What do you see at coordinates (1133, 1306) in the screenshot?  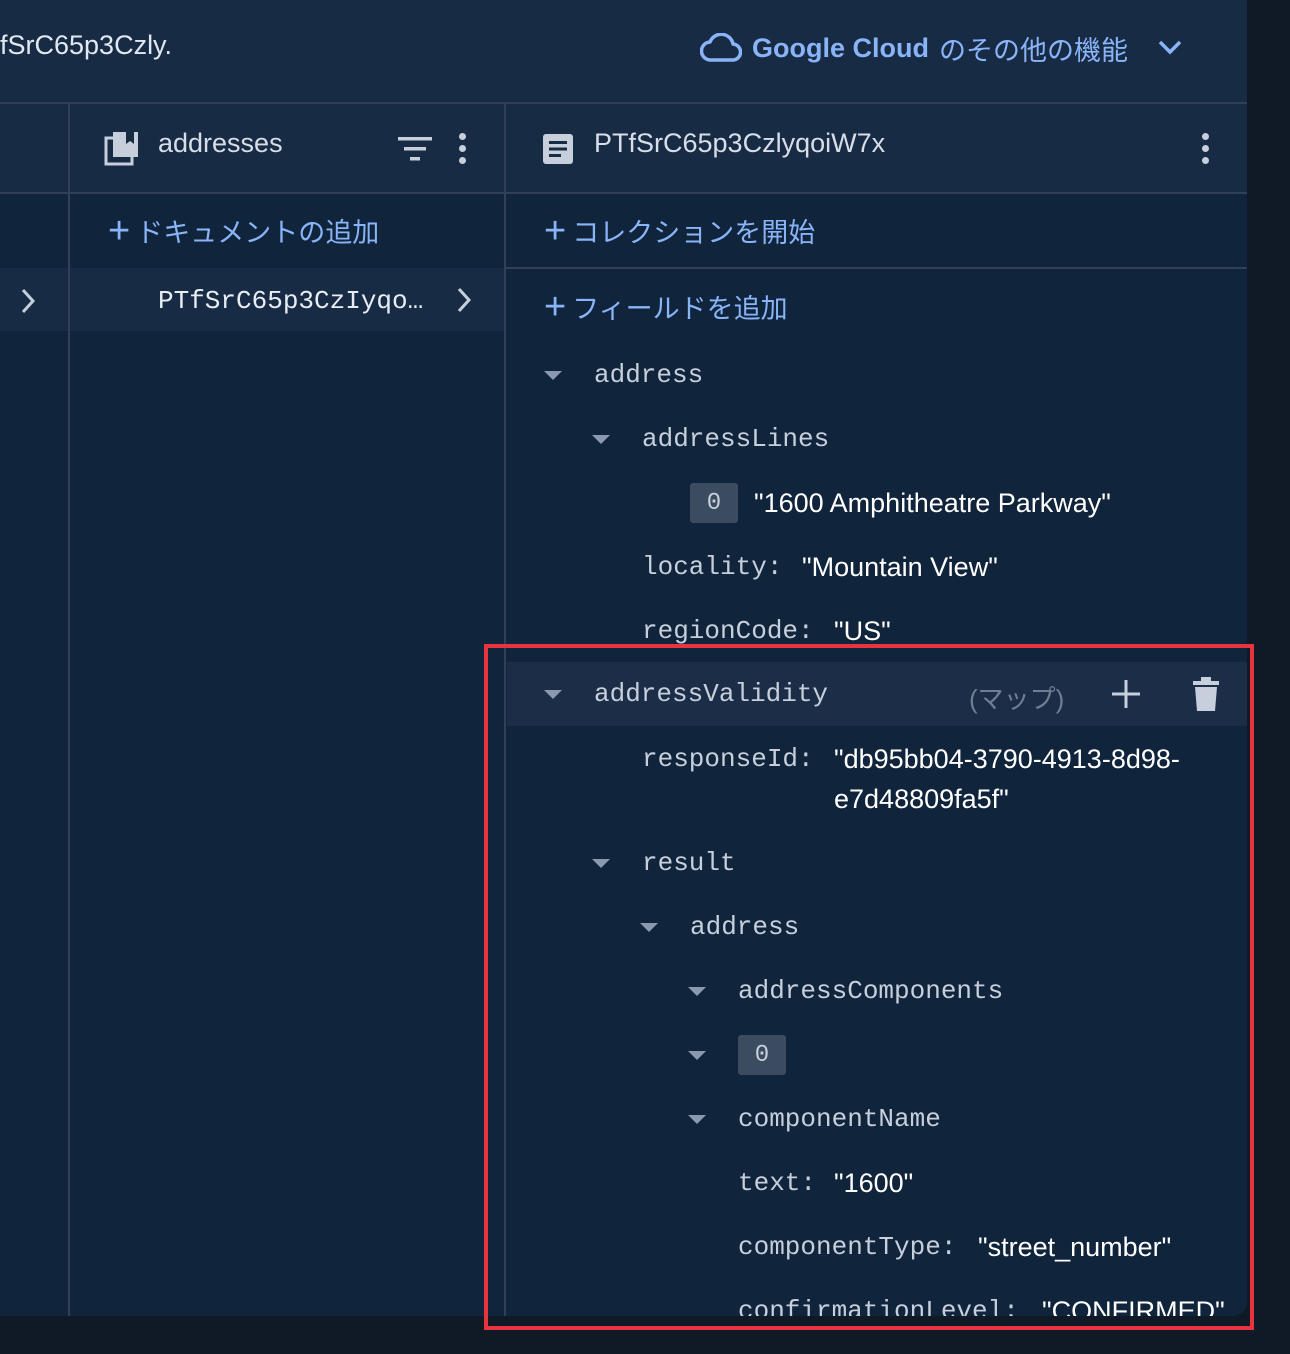 I see `field-value-confirmationlevel: "CONFIRMED"` at bounding box center [1133, 1306].